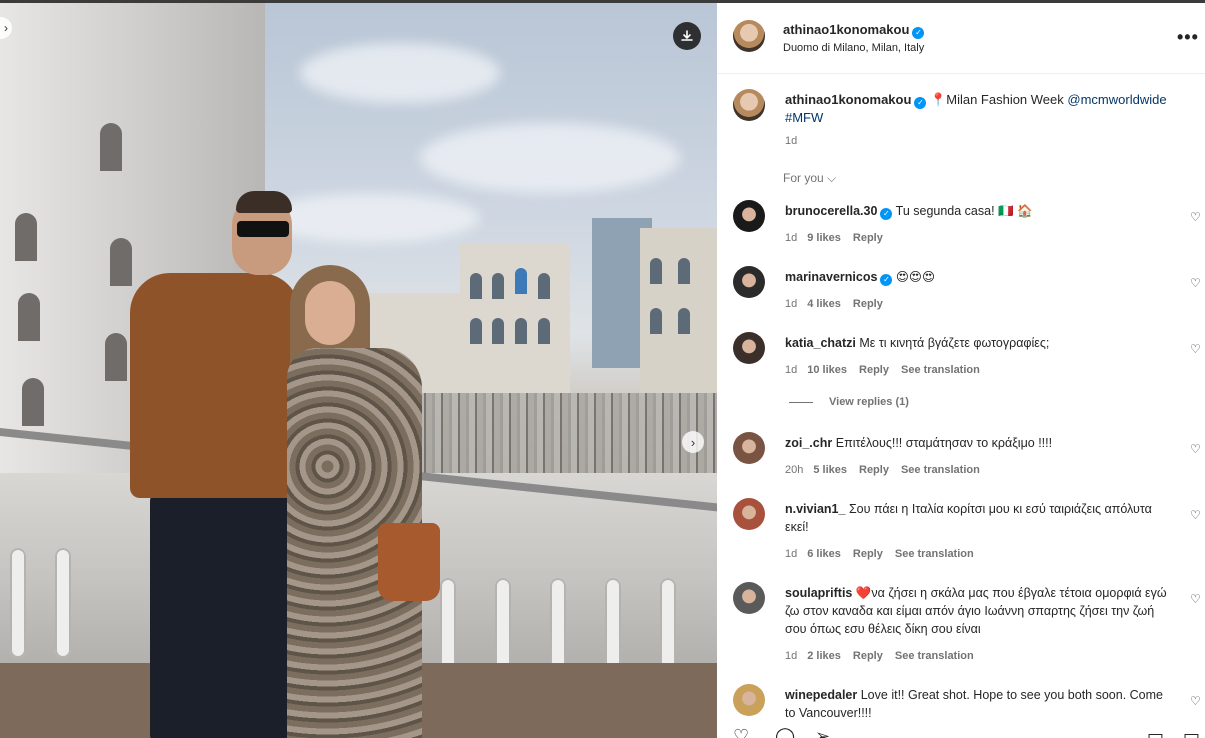 This screenshot has width=1205, height=738. Describe the element at coordinates (824, 656) in the screenshot. I see `comment-likes: 2 likes` at that location.